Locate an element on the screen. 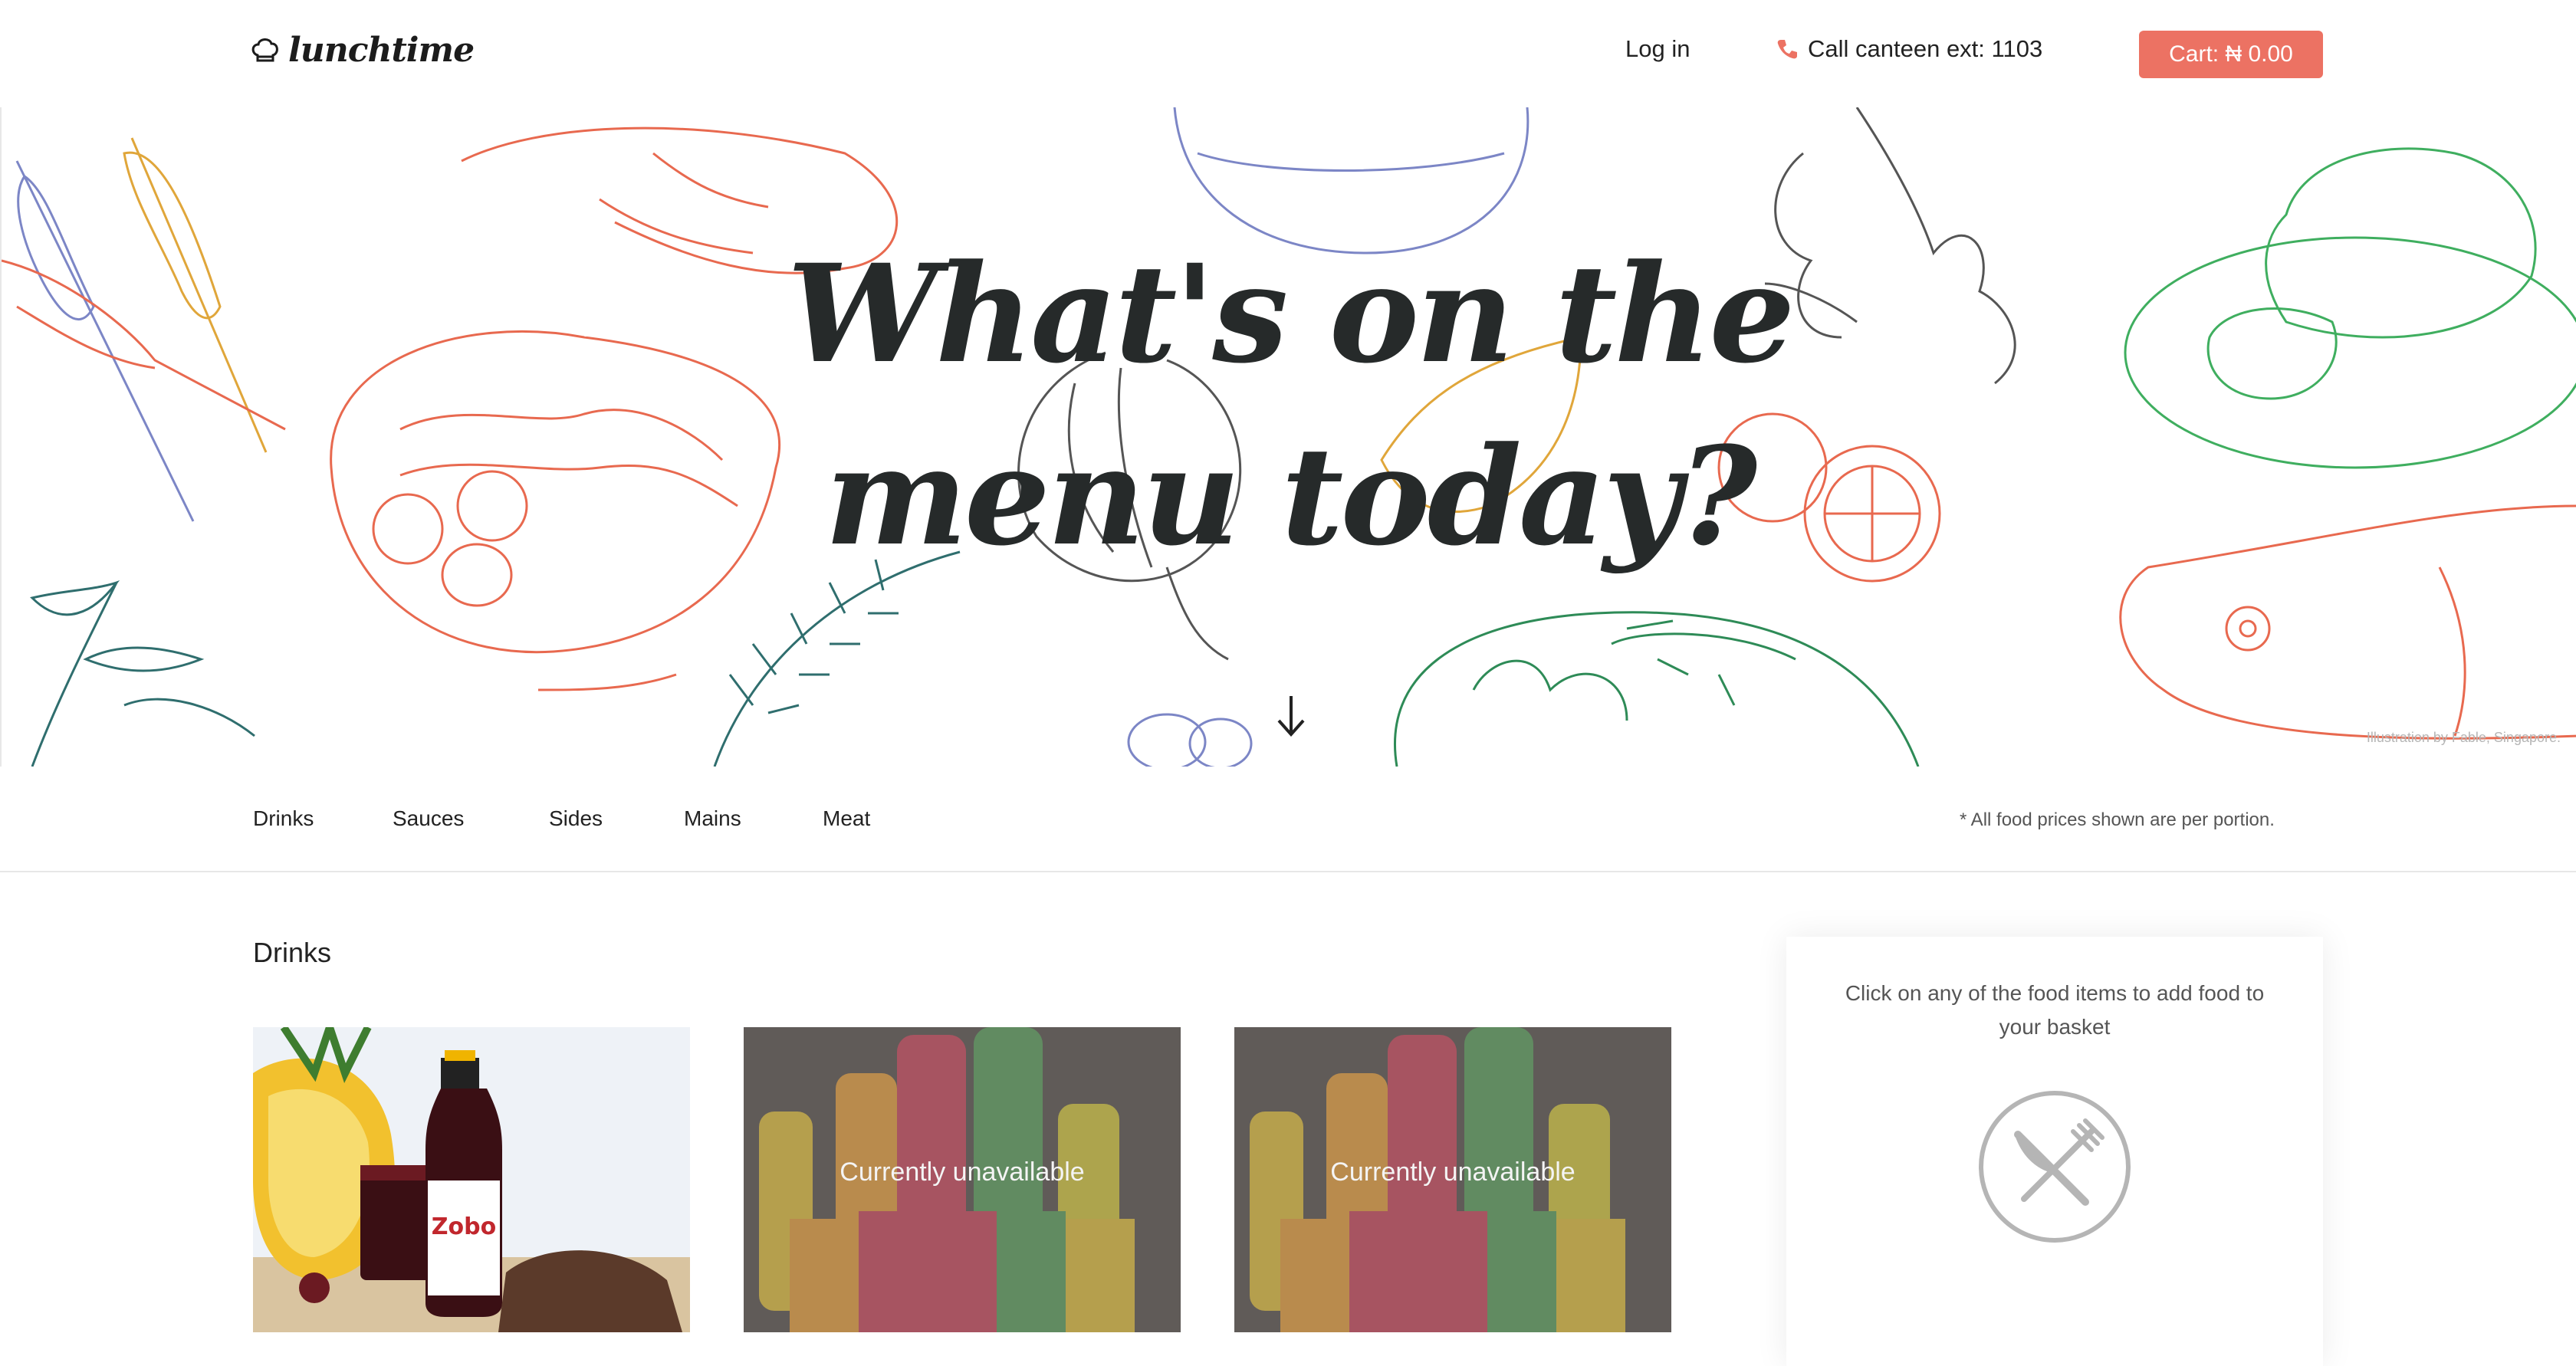 The image size is (2576, 1366). category-meat: Meat is located at coordinates (847, 818).